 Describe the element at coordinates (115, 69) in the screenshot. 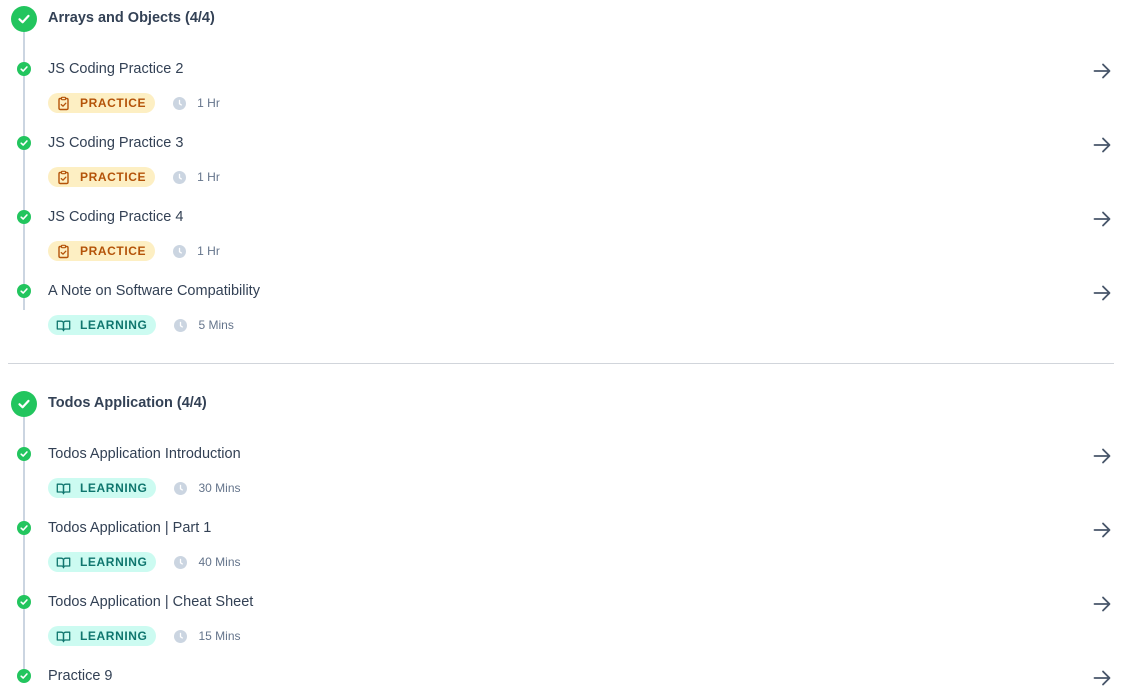

I see `item-title: JS Coding Practice 2` at that location.